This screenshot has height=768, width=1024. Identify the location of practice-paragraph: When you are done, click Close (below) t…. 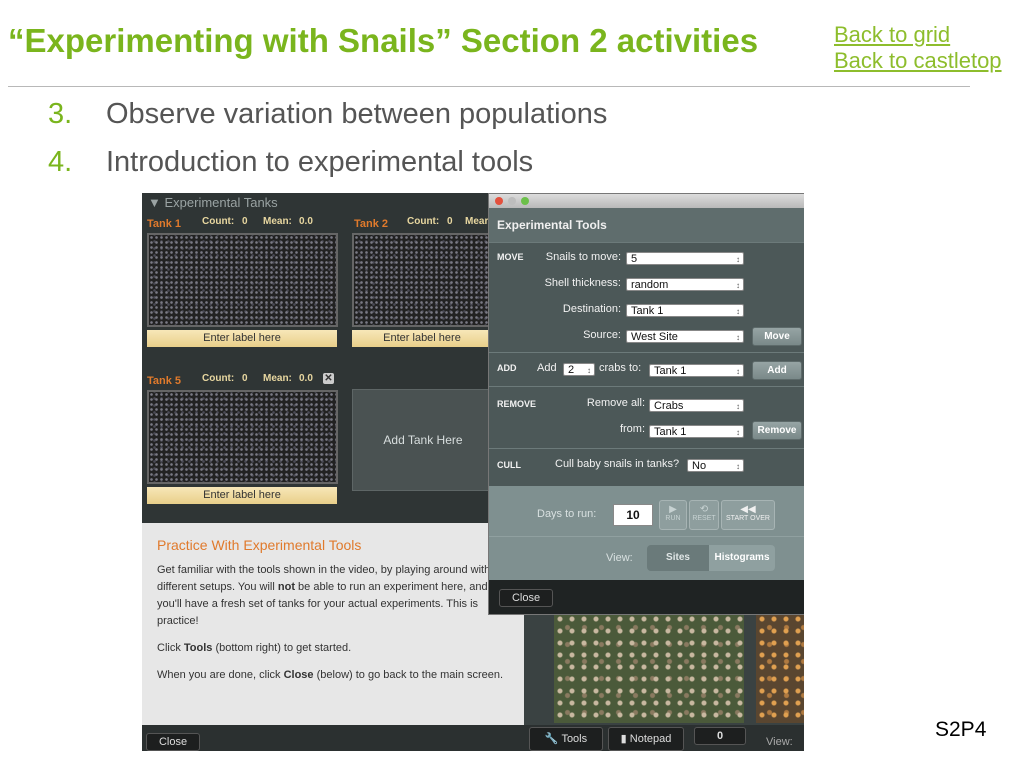
(330, 675).